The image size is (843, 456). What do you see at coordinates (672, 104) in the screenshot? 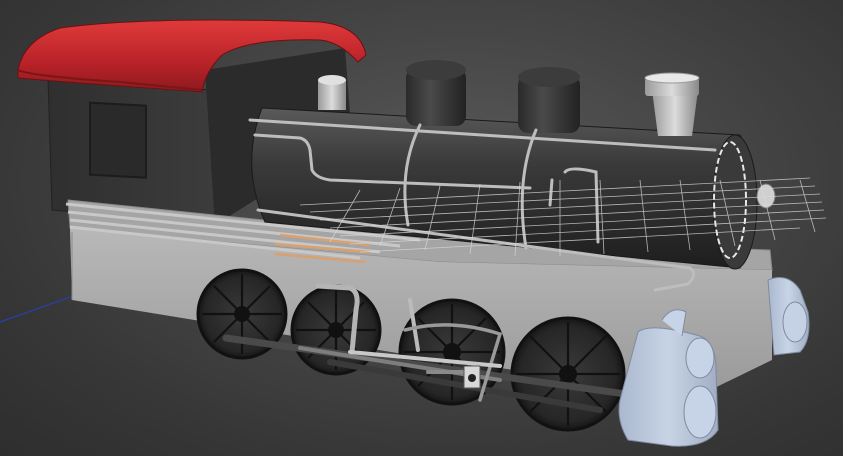
I see `smokestack` at bounding box center [672, 104].